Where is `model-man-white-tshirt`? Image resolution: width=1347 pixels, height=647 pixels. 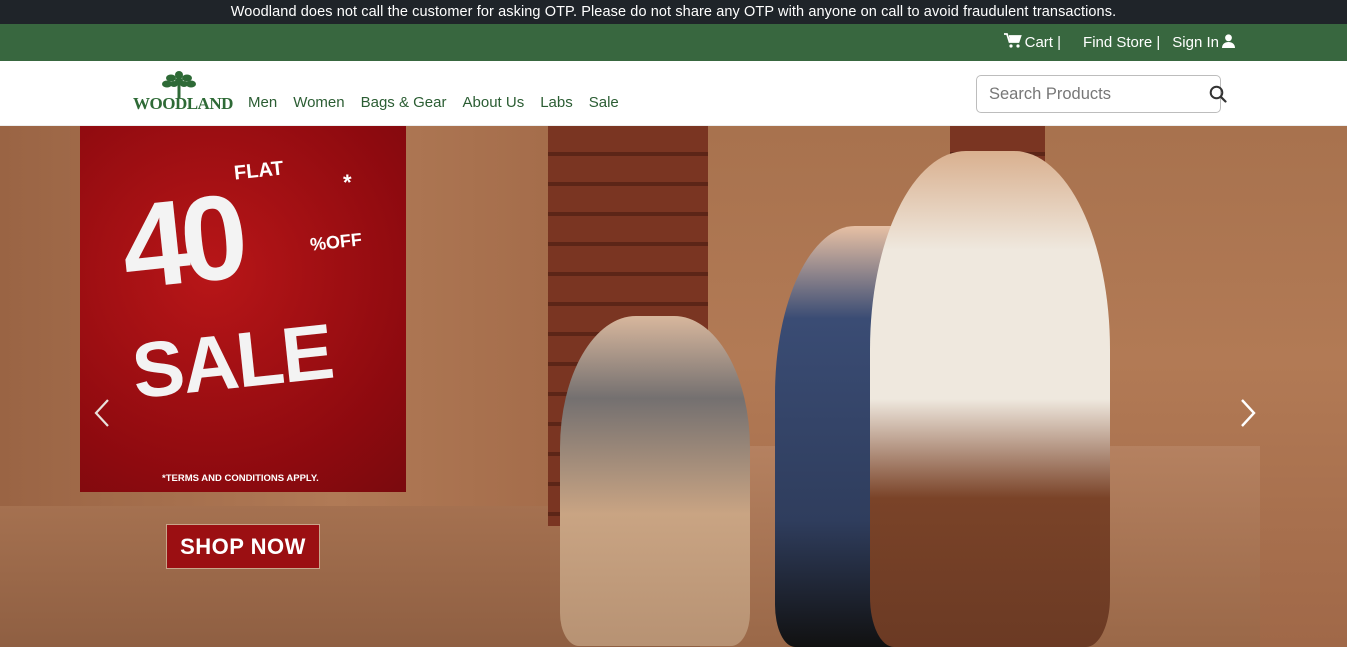
model-man-white-tshirt is located at coordinates (990, 399).